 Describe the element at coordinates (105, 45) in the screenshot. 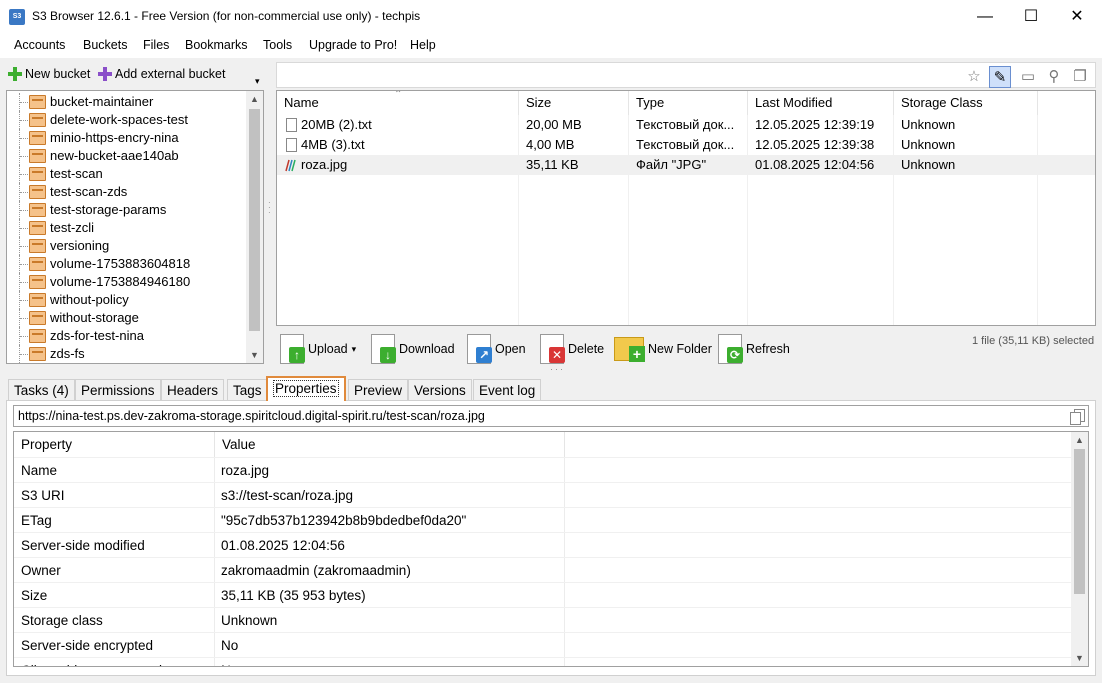

I see `menu-buckets: Buckets` at that location.